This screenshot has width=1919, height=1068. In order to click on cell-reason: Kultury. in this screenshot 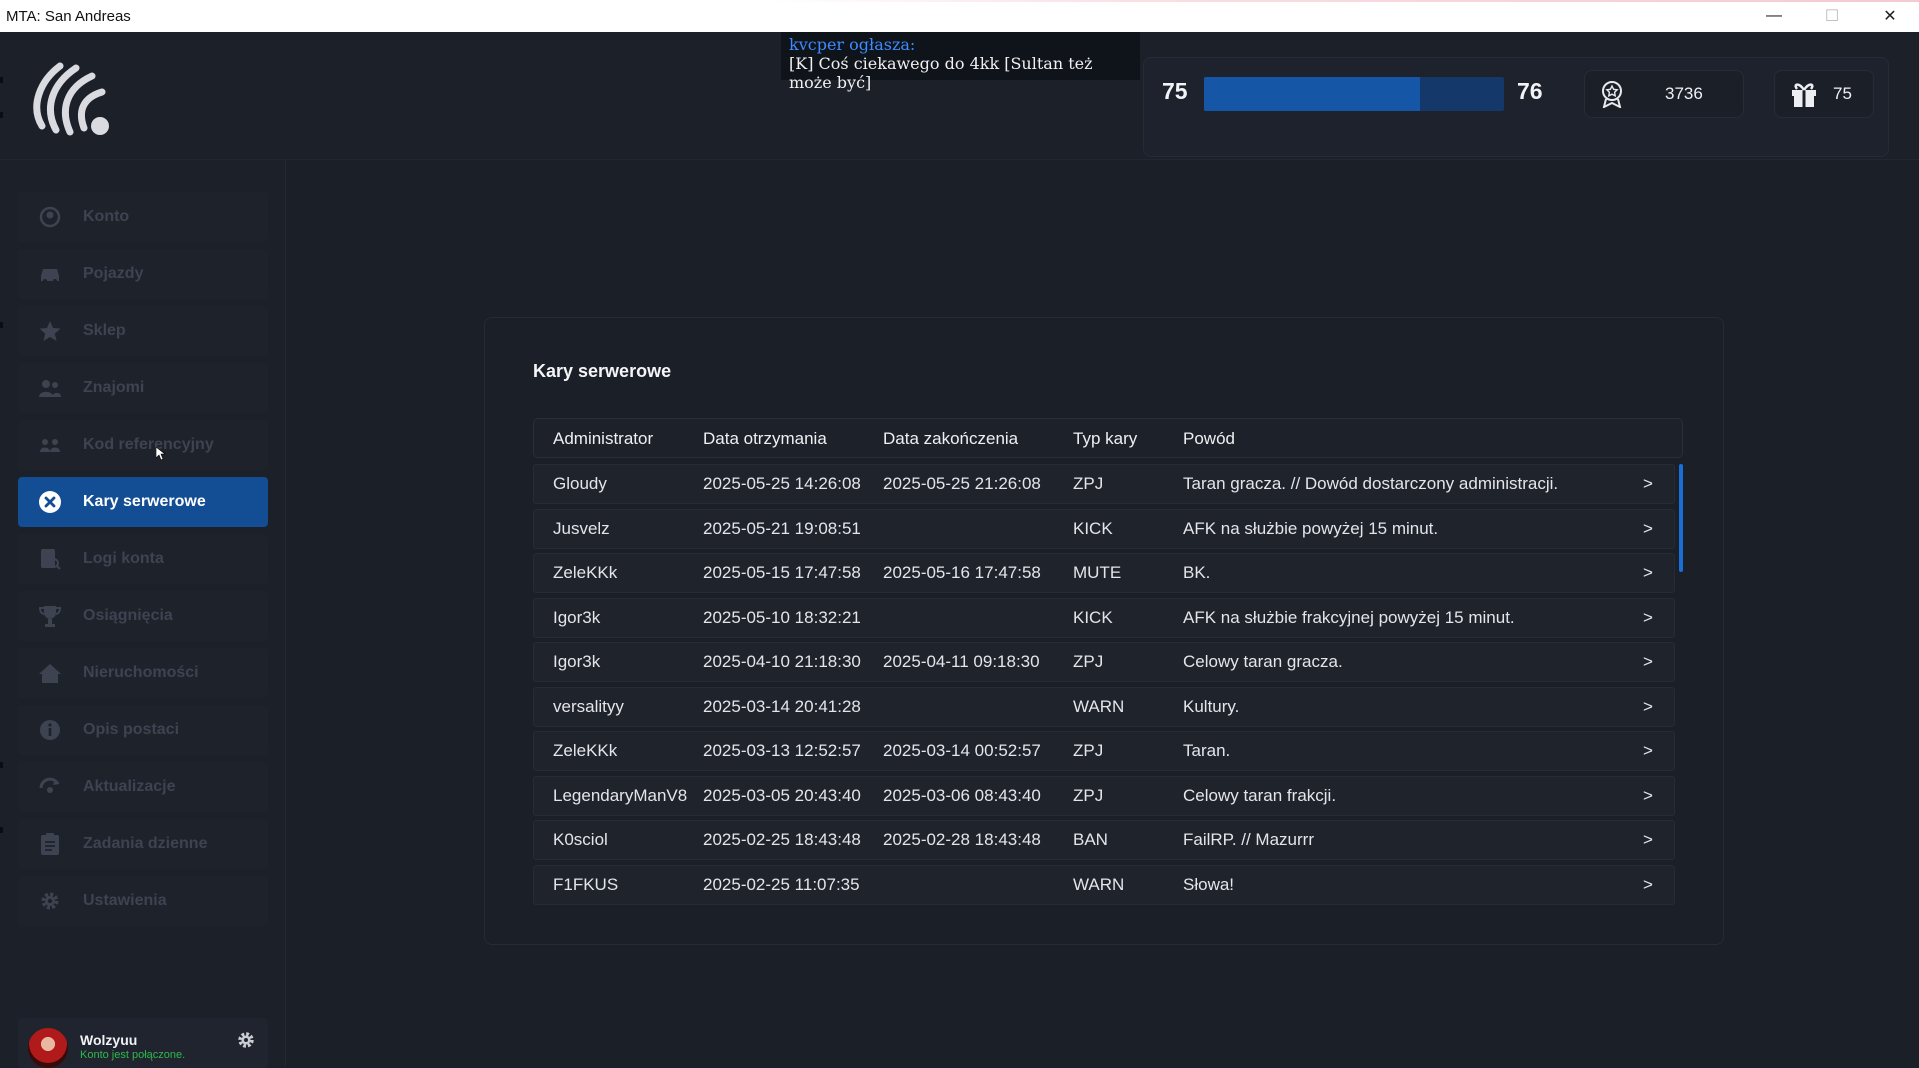, I will do `click(1211, 706)`.